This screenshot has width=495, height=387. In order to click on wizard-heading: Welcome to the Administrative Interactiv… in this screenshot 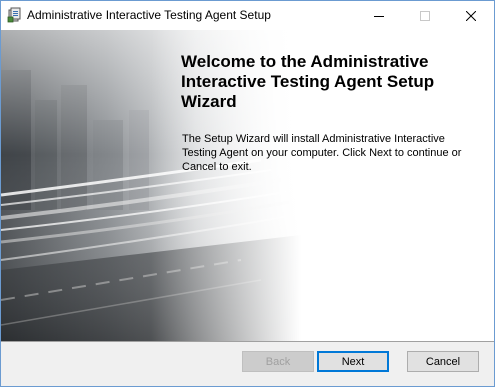, I will do `click(308, 81)`.